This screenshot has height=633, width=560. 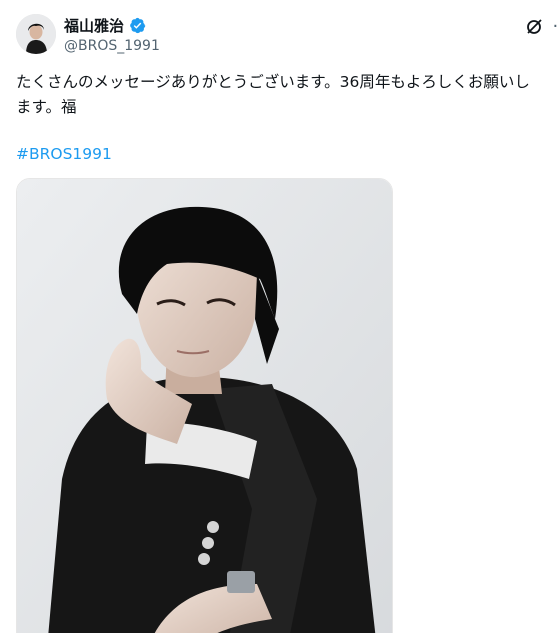 I want to click on tweet-text: たくさんのメッセージありがとうございます。36周年もよろしくお願いし ます。福, so click(x=288, y=95).